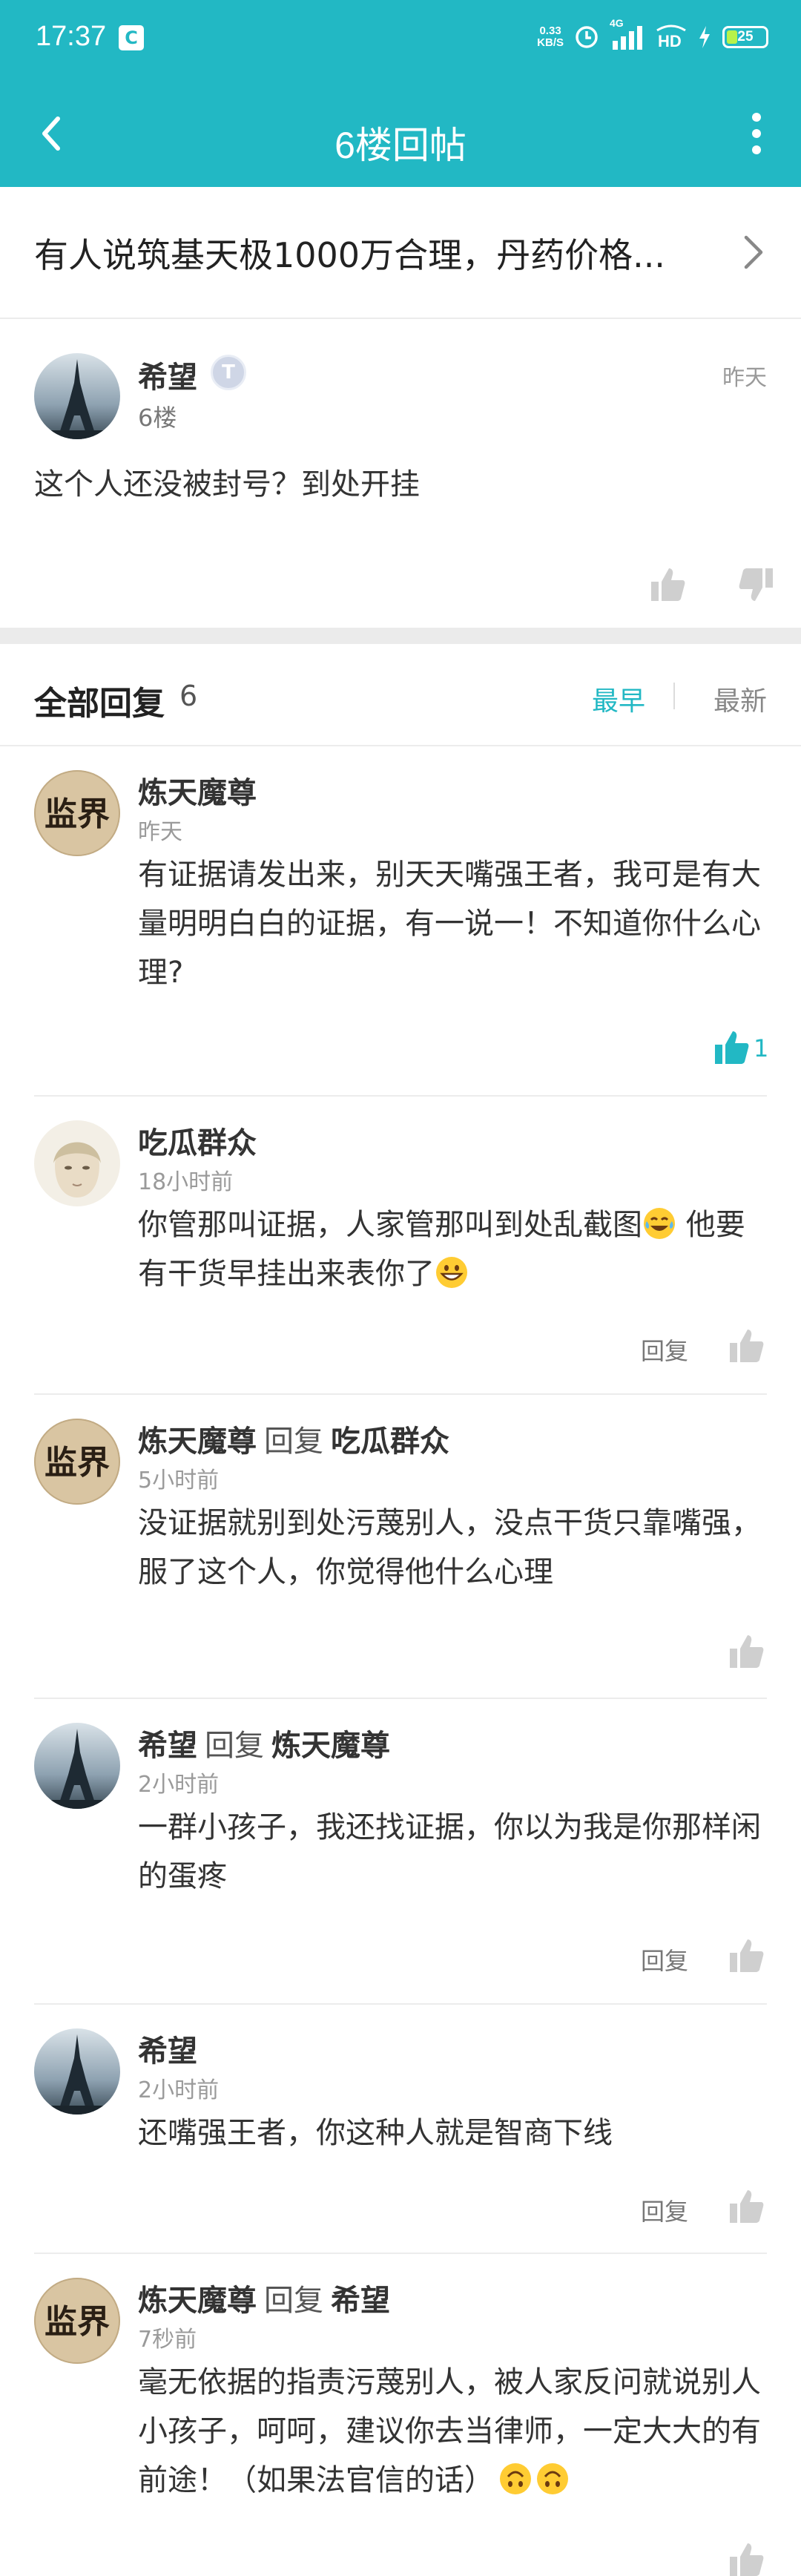 The image size is (801, 2576). What do you see at coordinates (330, 1746) in the screenshot?
I see `reply-to-user: 炼天魔尊` at bounding box center [330, 1746].